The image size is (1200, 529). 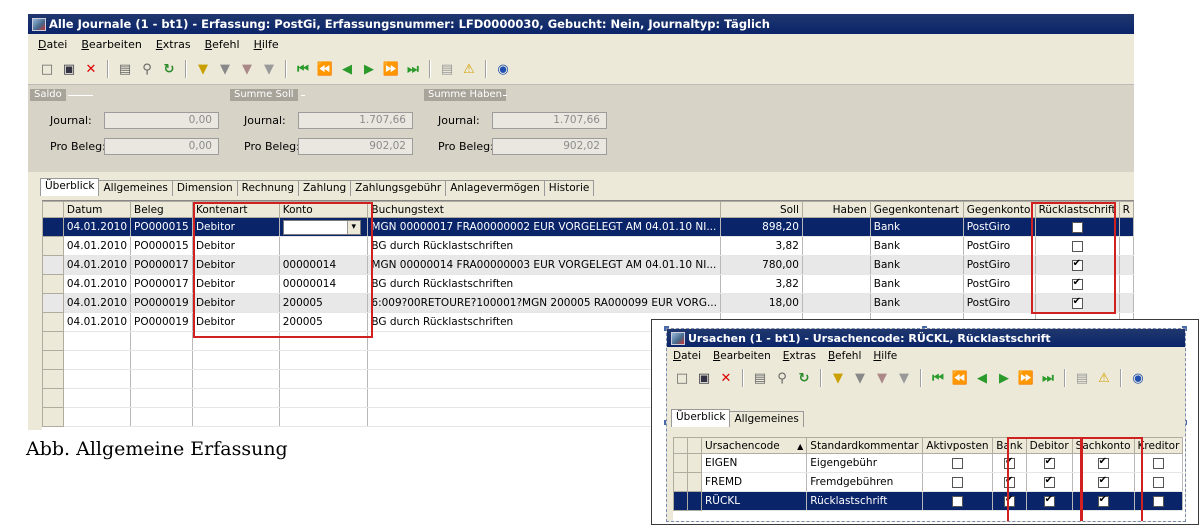 I want to click on col-beleg: Beleg, so click(x=161, y=209).